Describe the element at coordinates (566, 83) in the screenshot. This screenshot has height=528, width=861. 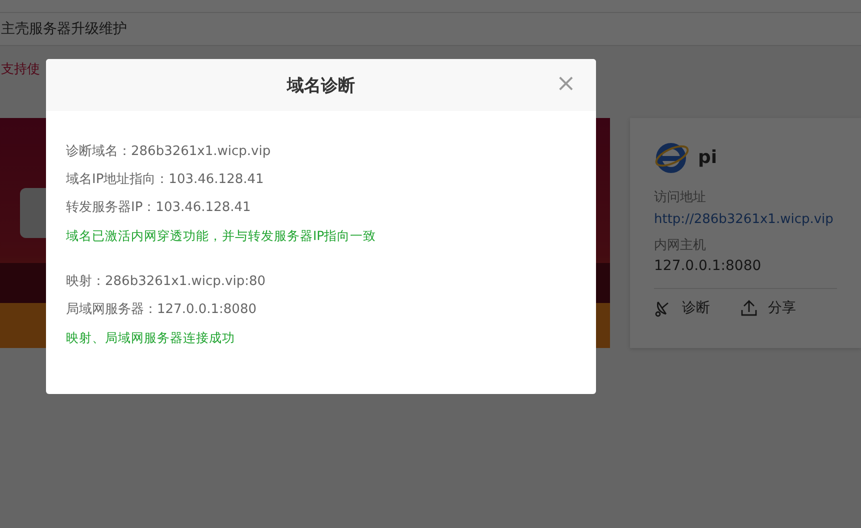
I see `close-button: ×` at that location.